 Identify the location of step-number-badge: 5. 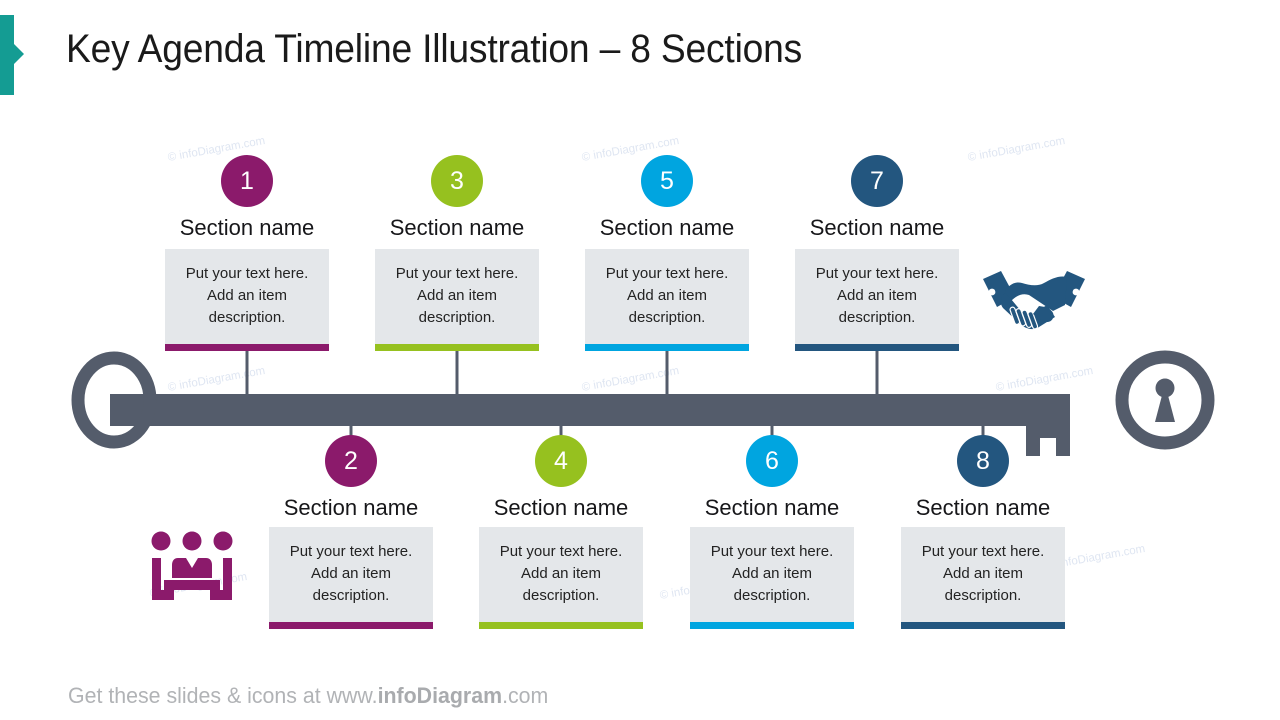
(667, 181).